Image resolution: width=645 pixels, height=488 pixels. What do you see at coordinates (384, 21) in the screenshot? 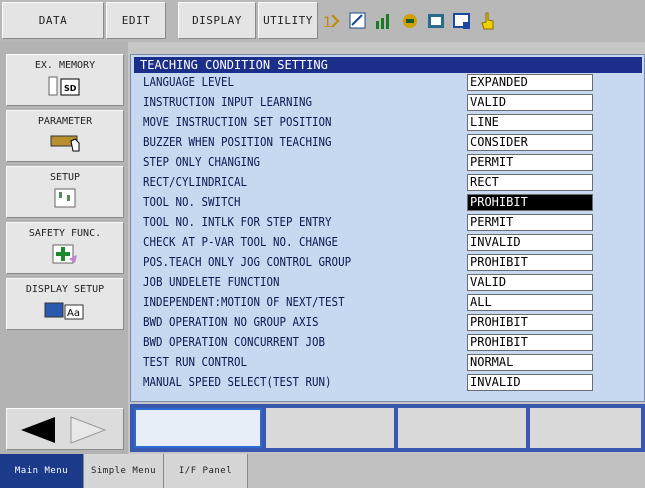
I see `speed-bar-icon` at bounding box center [384, 21].